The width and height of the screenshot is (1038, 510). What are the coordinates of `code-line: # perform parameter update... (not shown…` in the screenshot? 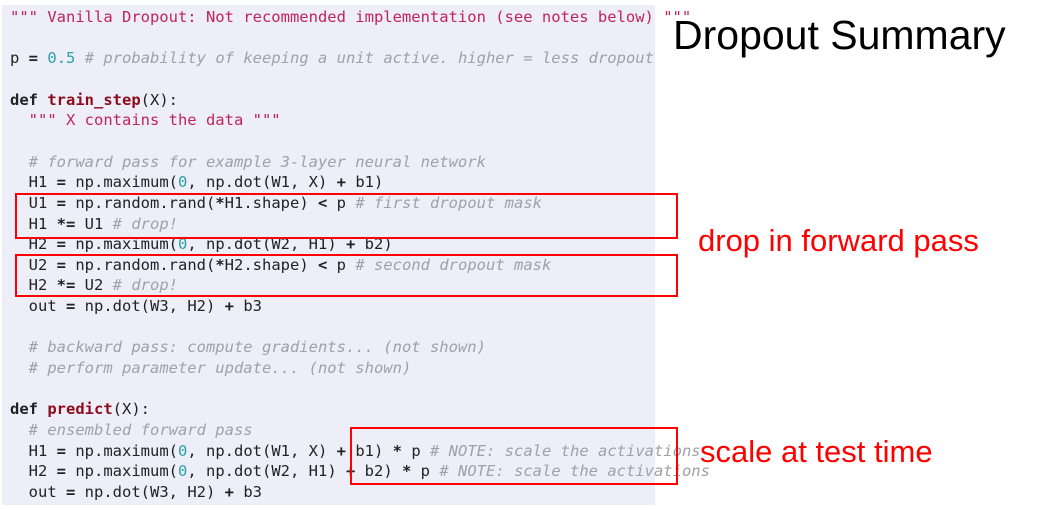 It's located at (211, 368).